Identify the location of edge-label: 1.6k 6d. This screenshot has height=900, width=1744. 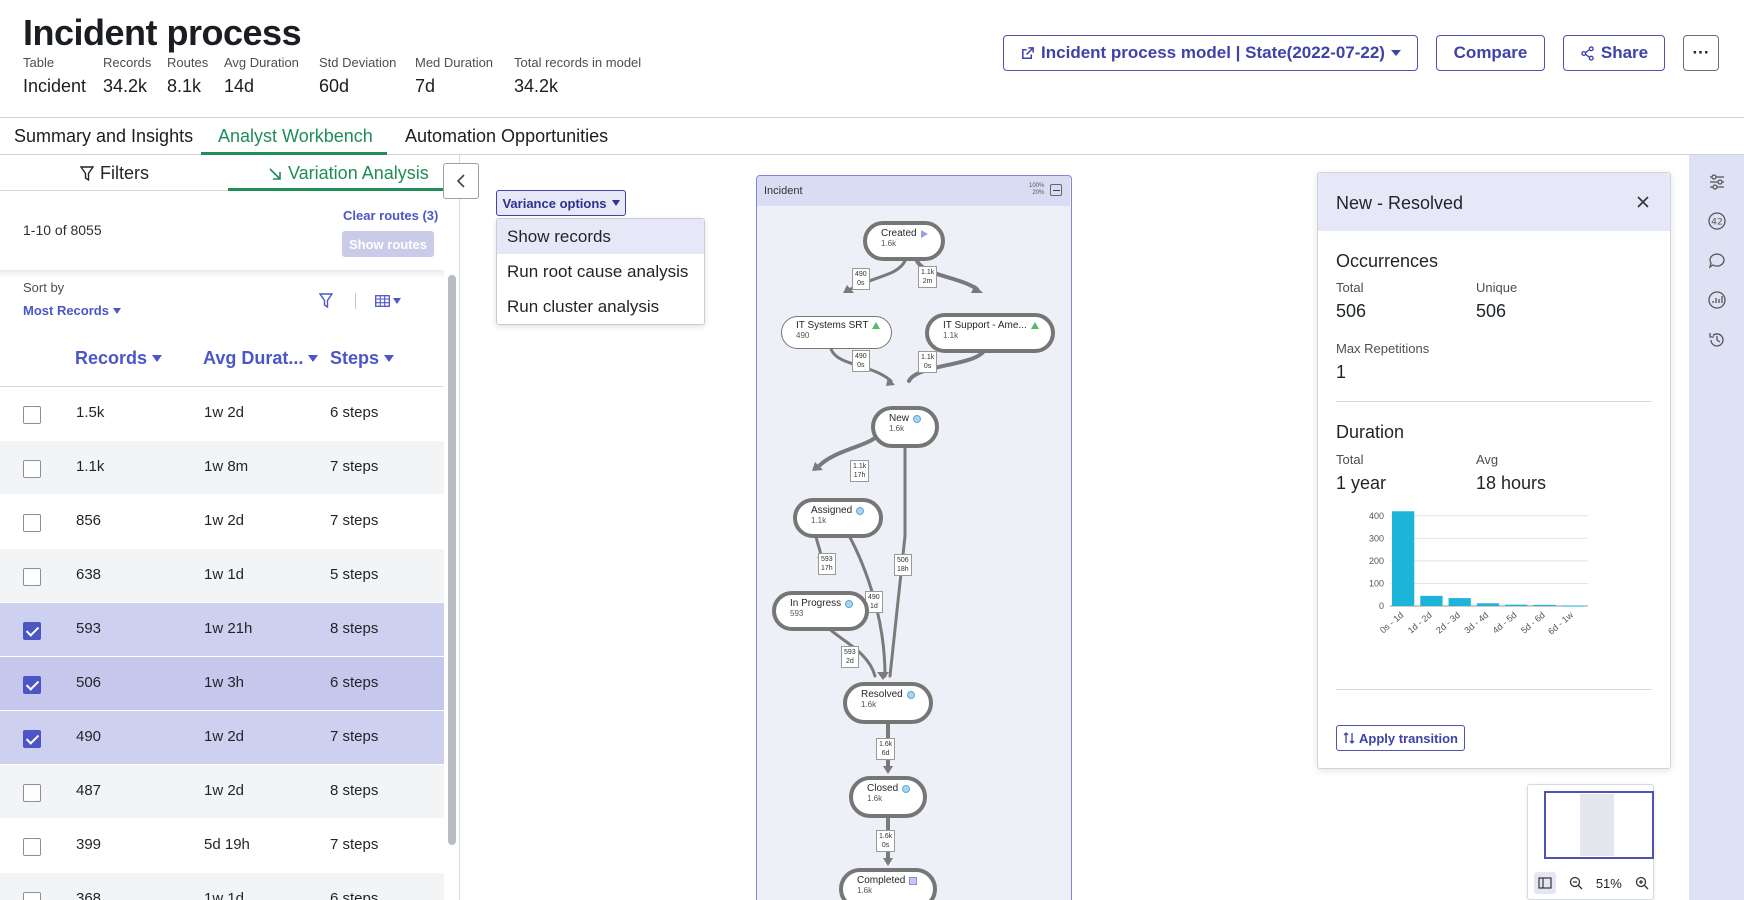
(886, 749).